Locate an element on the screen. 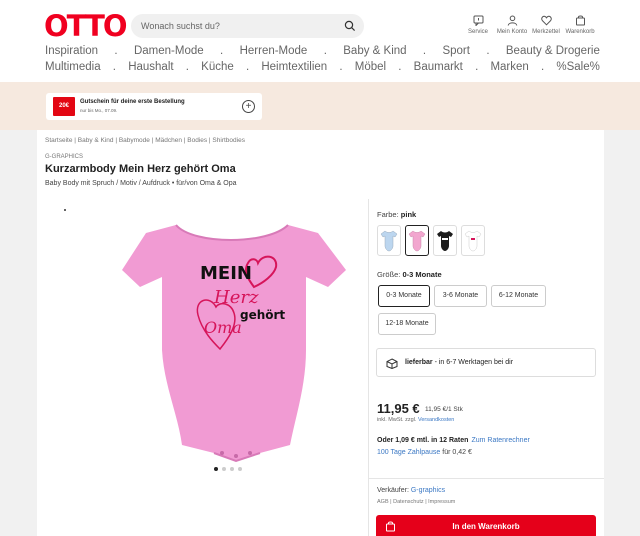 Image resolution: width=640 pixels, height=536 pixels. nav-item-marken: Marken is located at coordinates (509, 67).